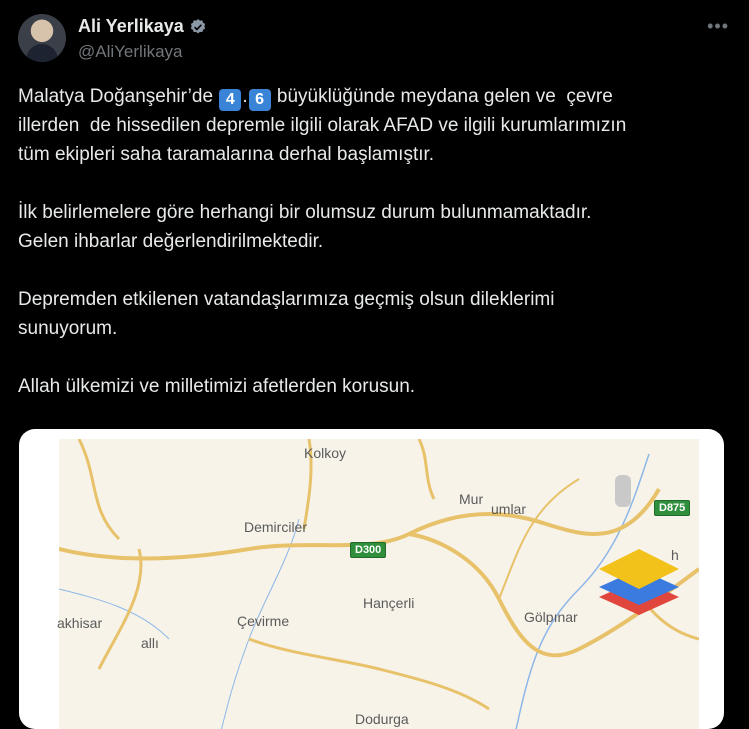  I want to click on place-umlar: umlar, so click(509, 509).